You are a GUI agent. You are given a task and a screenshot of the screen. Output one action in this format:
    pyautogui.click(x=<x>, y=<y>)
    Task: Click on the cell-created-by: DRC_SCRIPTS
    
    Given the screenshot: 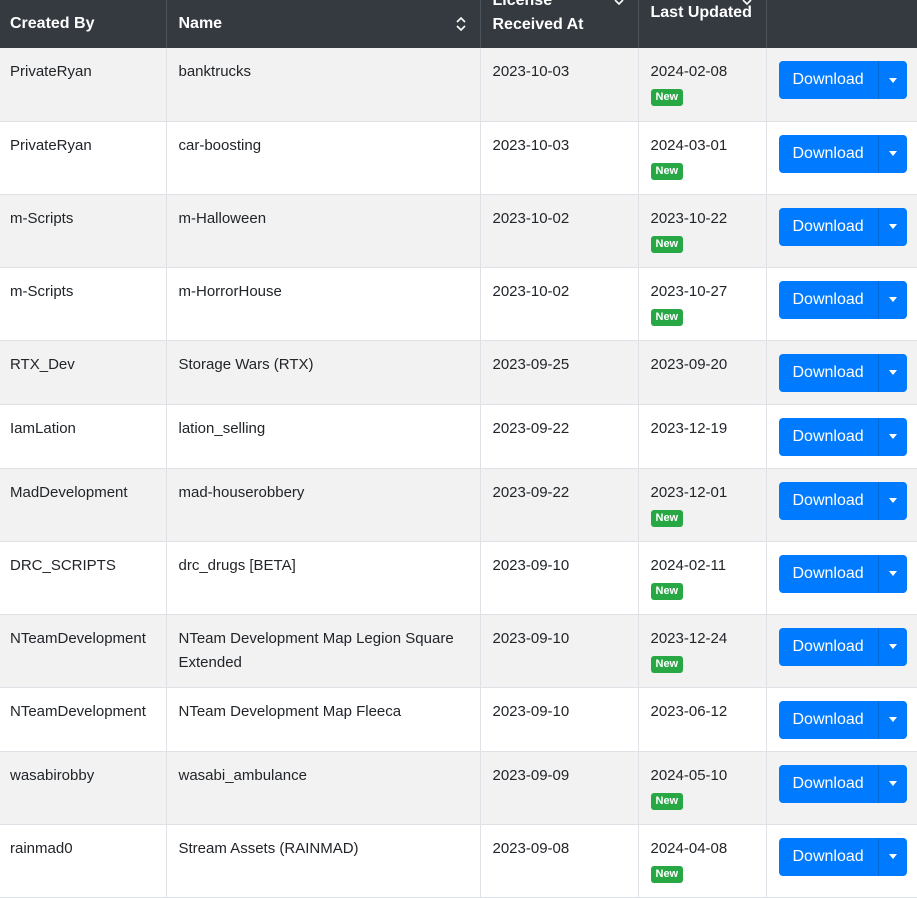 What is the action you would take?
    pyautogui.click(x=83, y=578)
    